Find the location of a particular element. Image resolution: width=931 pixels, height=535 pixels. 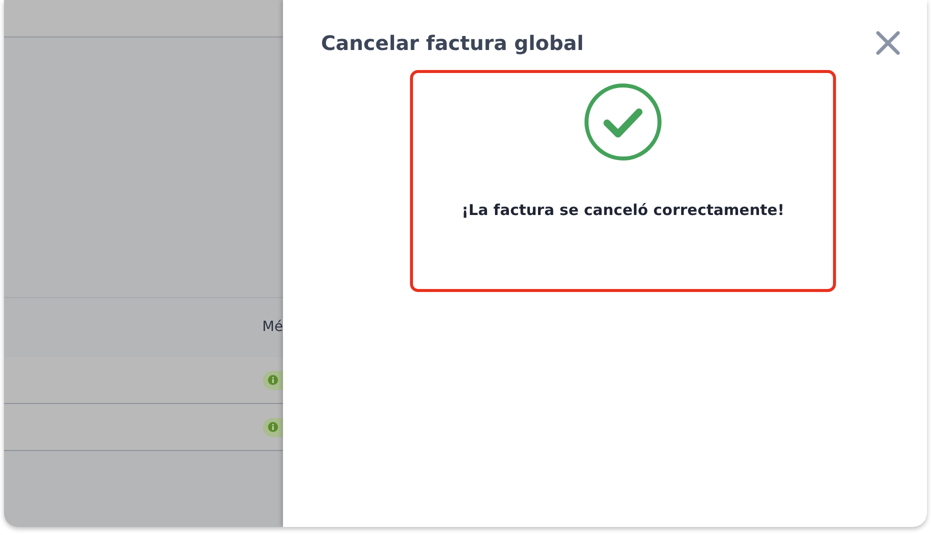

close-icon is located at coordinates (888, 43).